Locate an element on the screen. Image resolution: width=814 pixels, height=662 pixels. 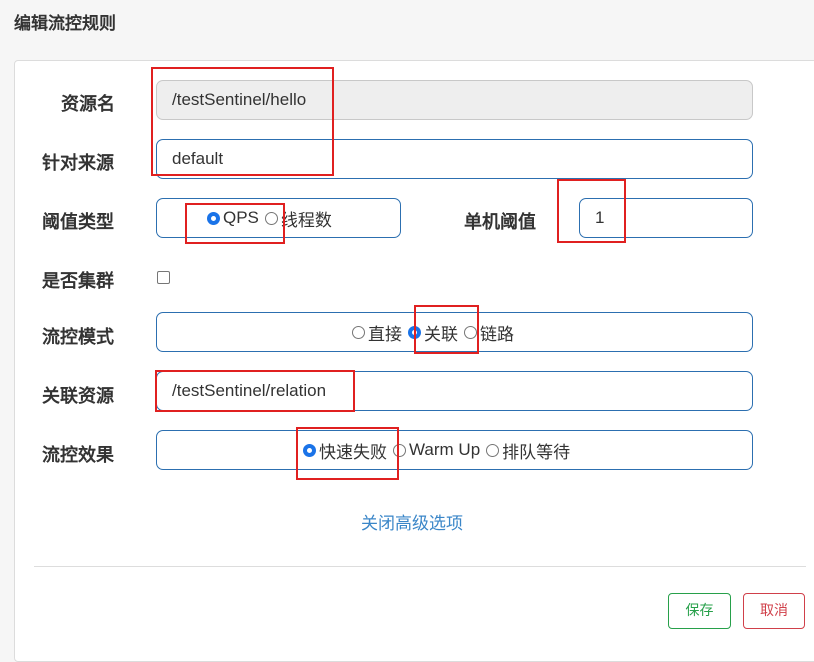
count-input: 1 is located at coordinates (666, 218).